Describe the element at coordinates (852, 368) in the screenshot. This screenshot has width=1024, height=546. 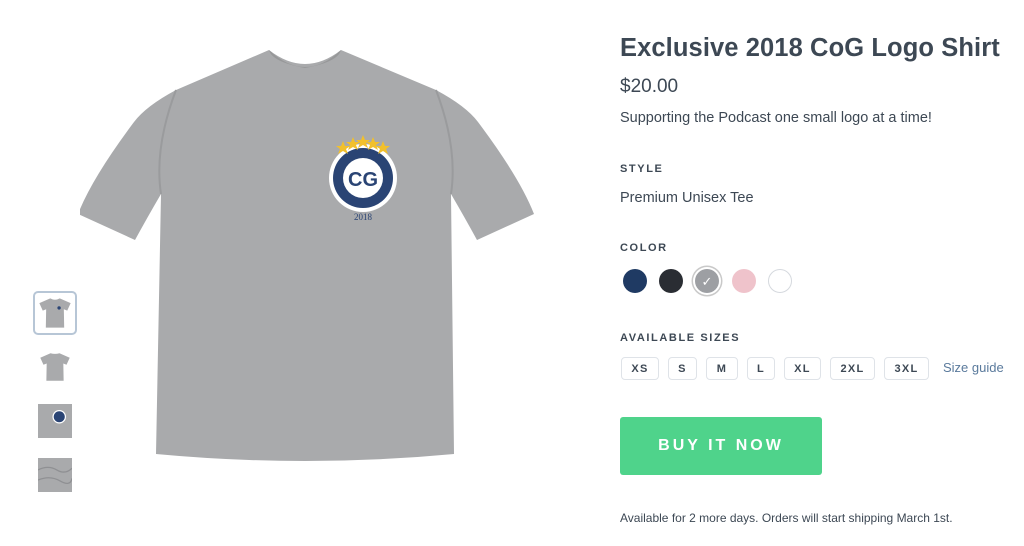
I see `size-option-2xl: 2XL` at that location.